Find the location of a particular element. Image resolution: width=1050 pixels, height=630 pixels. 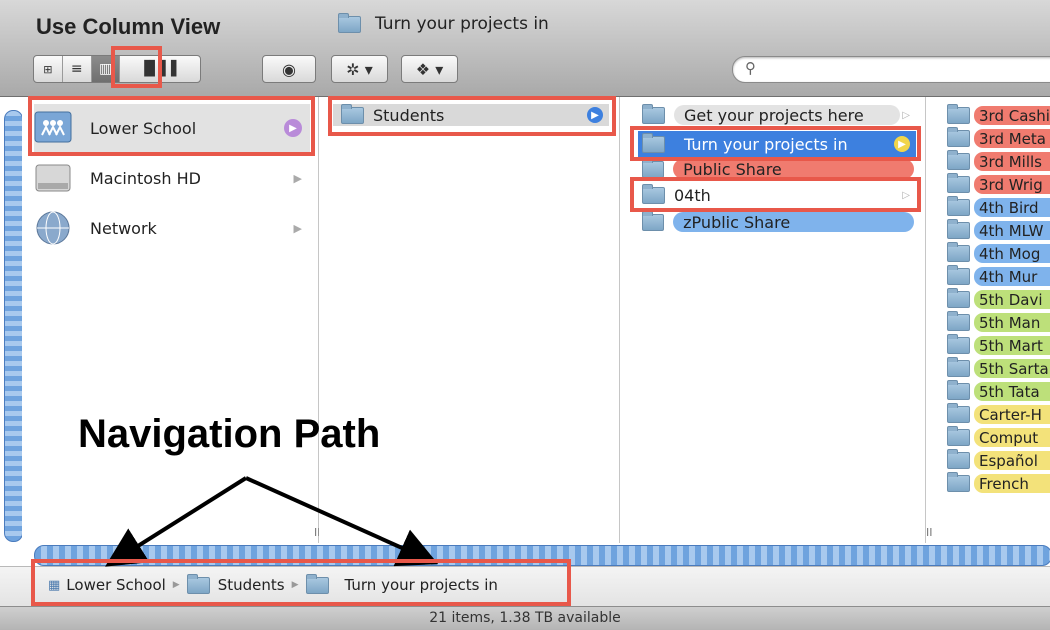

list-item: 4th Mog is located at coordinates (998, 253).